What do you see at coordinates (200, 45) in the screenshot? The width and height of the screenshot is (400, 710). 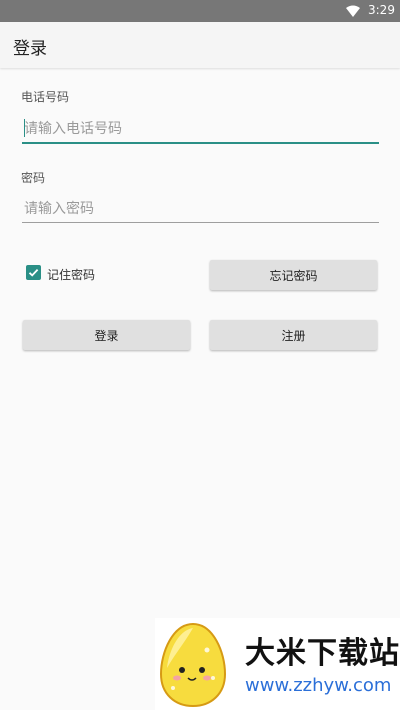 I see `app-bar: 登录` at bounding box center [200, 45].